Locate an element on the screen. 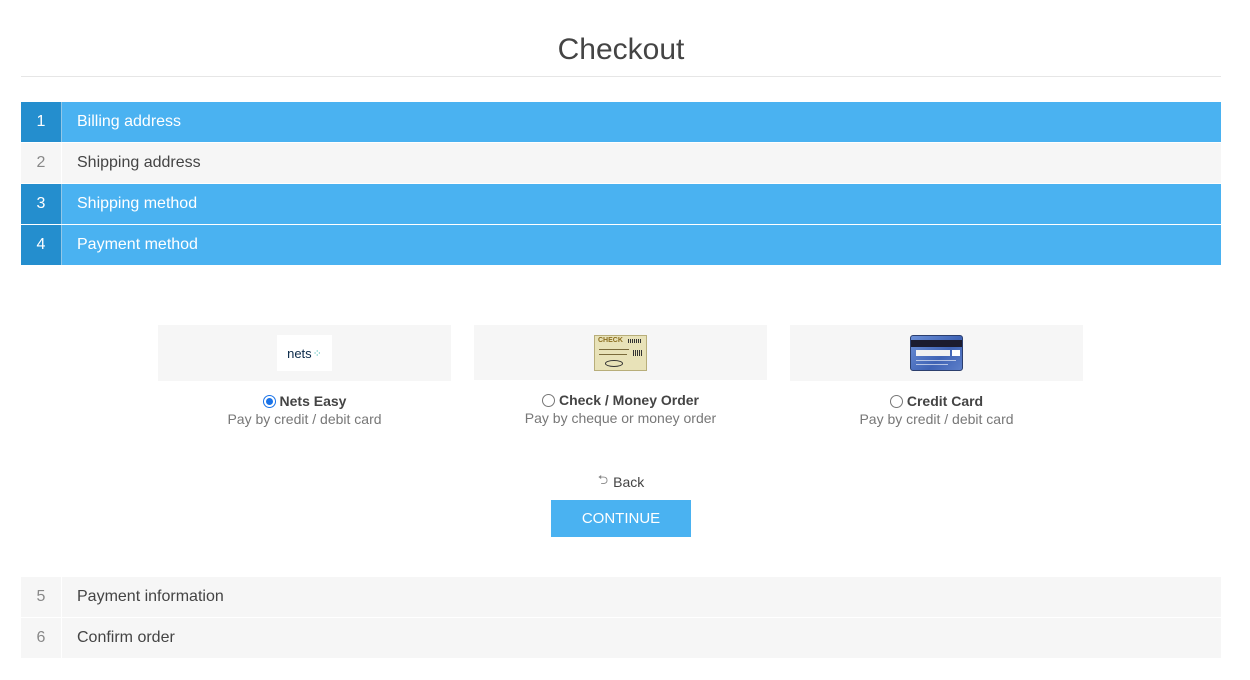 The image size is (1250, 680). back-label: Back is located at coordinates (628, 482).